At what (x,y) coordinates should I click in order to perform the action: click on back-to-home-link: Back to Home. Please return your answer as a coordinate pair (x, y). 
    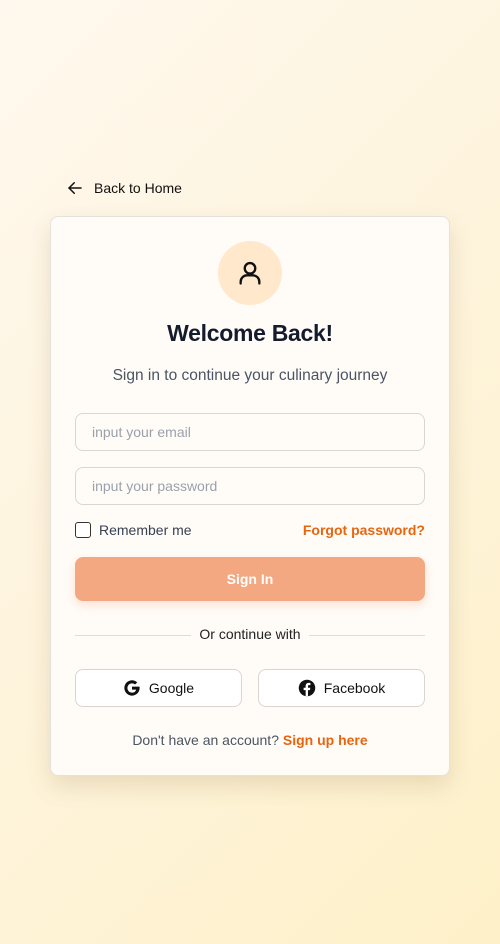
    Looking at the image, I should click on (124, 188).